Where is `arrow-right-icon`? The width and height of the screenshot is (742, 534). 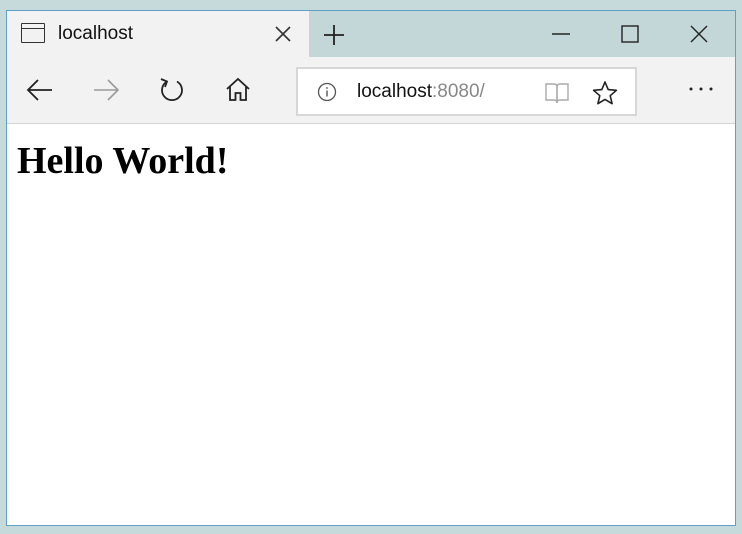 arrow-right-icon is located at coordinates (106, 90).